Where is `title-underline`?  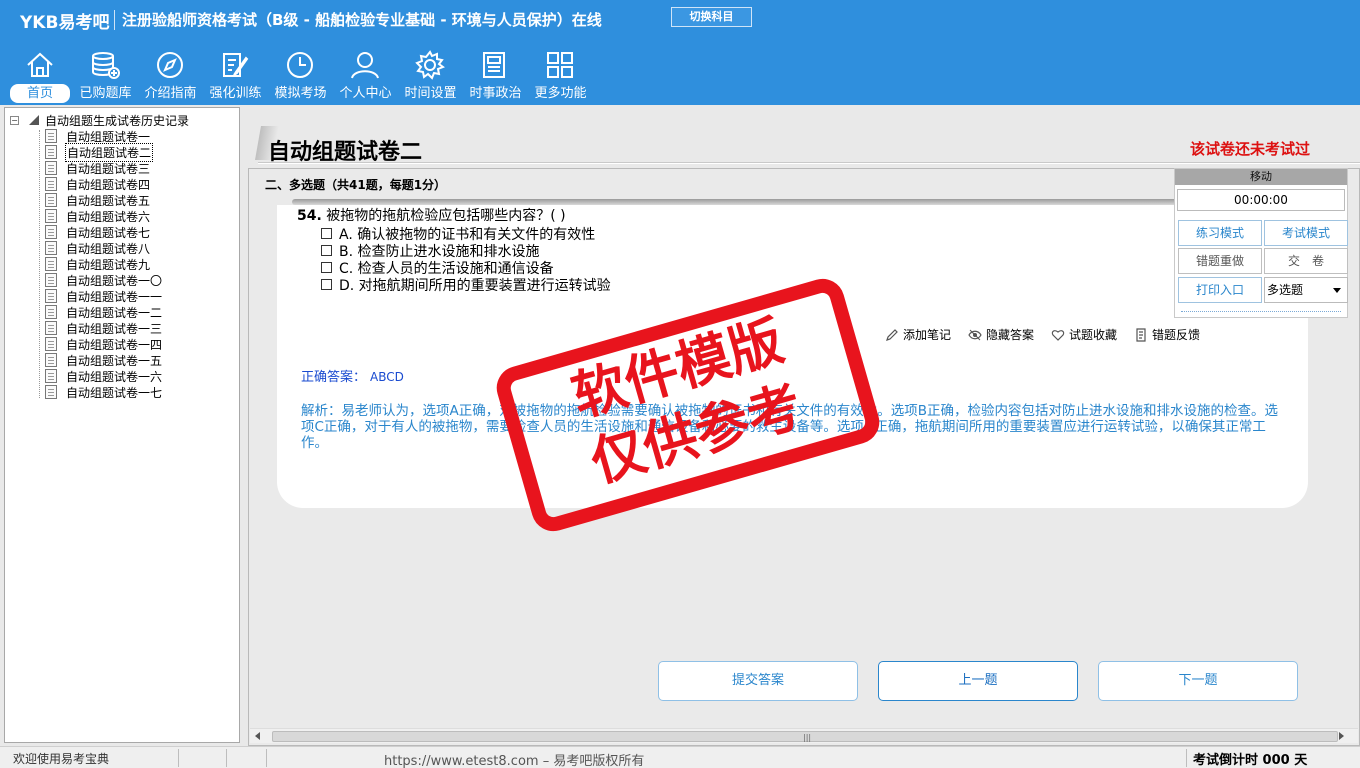 title-underline is located at coordinates (809, 163).